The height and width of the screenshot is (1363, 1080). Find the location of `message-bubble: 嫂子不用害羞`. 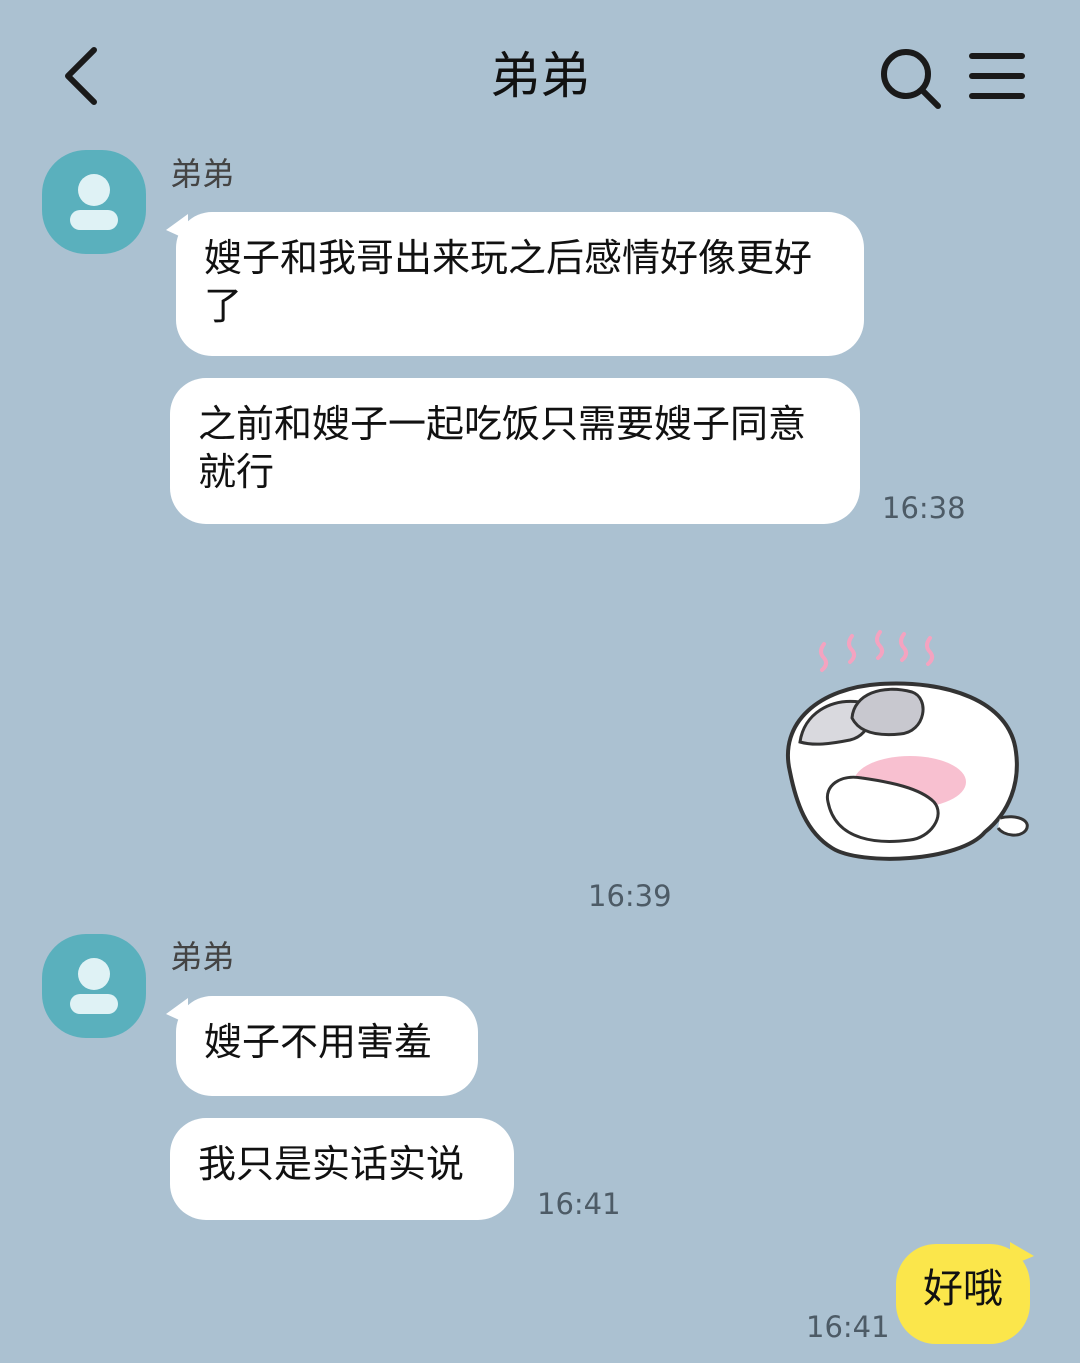

message-bubble: 嫂子不用害羞 is located at coordinates (327, 1046).